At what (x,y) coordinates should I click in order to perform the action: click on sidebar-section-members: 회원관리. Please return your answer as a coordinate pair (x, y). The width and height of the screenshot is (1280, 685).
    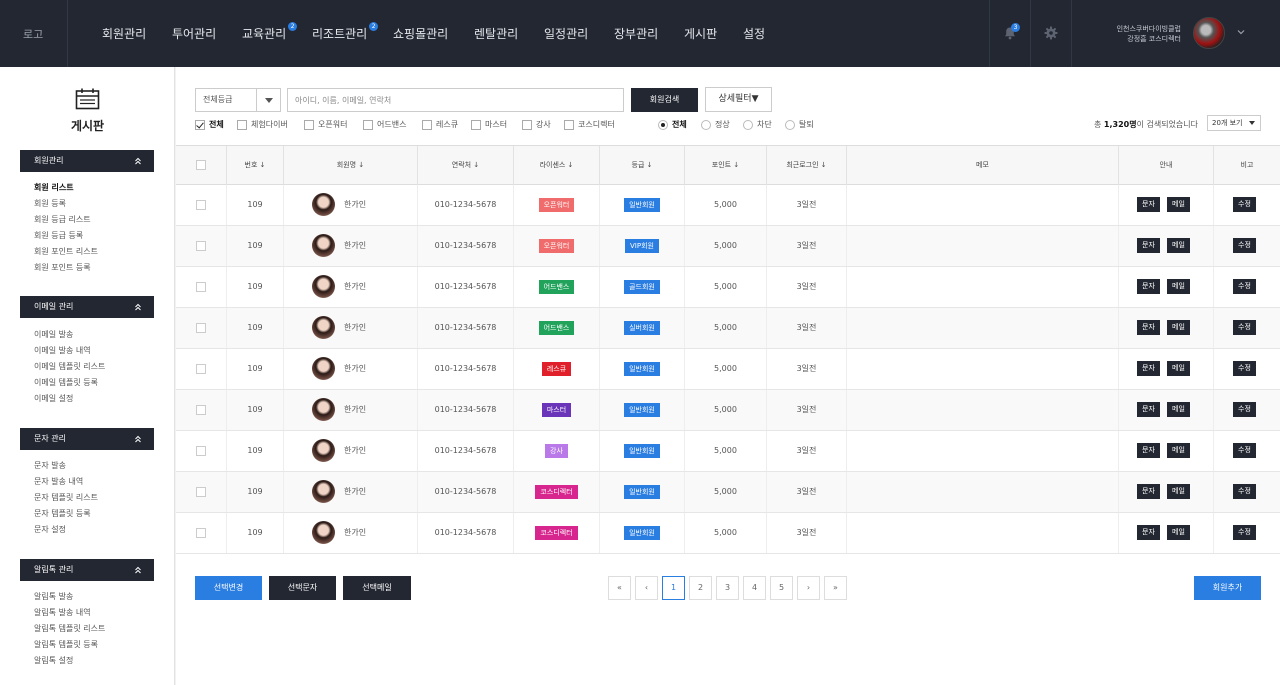
    Looking at the image, I should click on (87, 161).